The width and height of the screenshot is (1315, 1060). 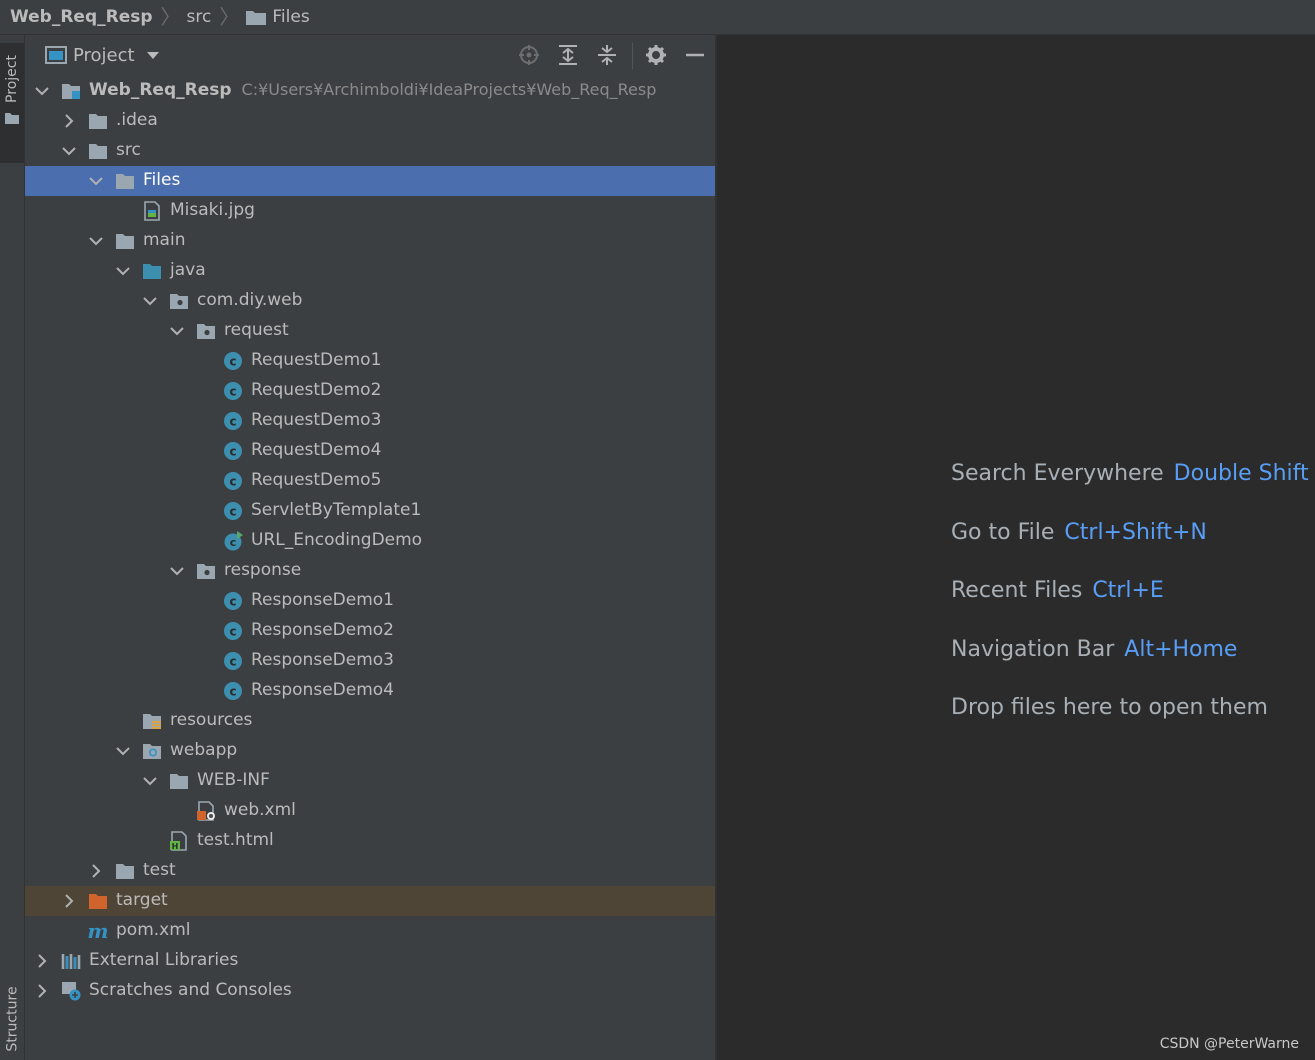 What do you see at coordinates (370, 931) in the screenshot?
I see `tree-row-pom-xml: m pom.xml` at bounding box center [370, 931].